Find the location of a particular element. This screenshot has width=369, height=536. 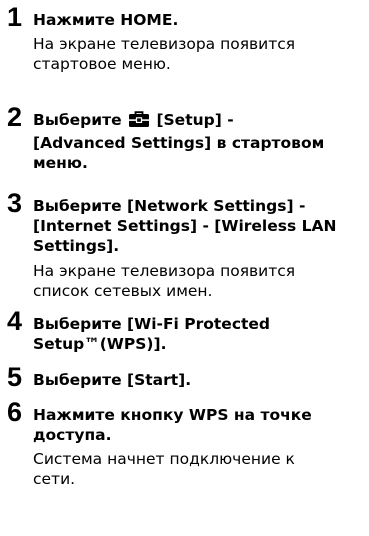

toolbox-icon is located at coordinates (139, 122).